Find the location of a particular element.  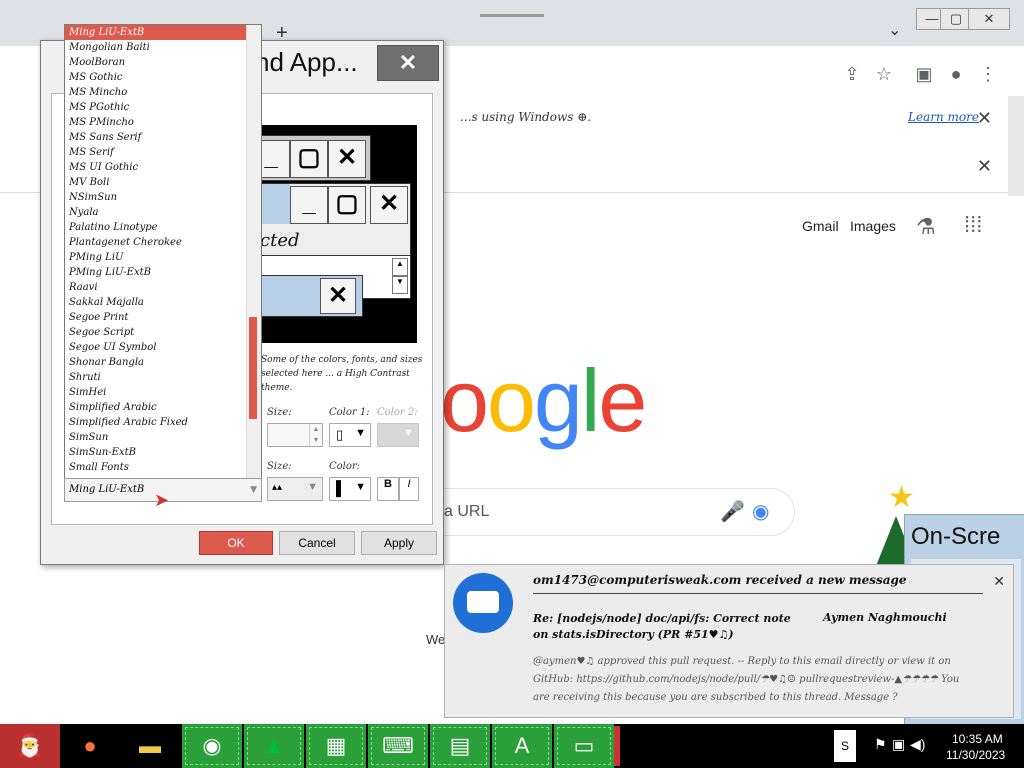

font-list-item: MS Mincho is located at coordinates (163, 92).